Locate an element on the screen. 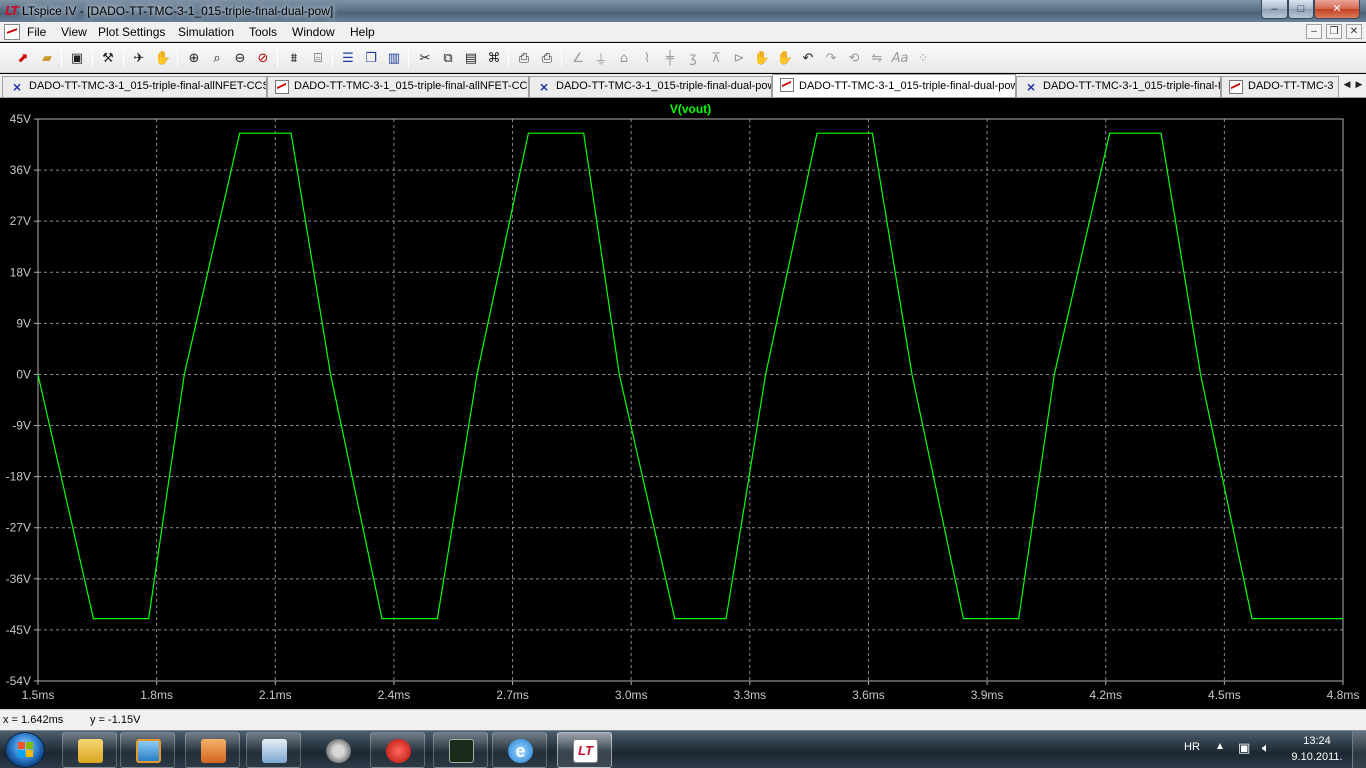  open-waveform-icon: ⬈ is located at coordinates (23, 58).